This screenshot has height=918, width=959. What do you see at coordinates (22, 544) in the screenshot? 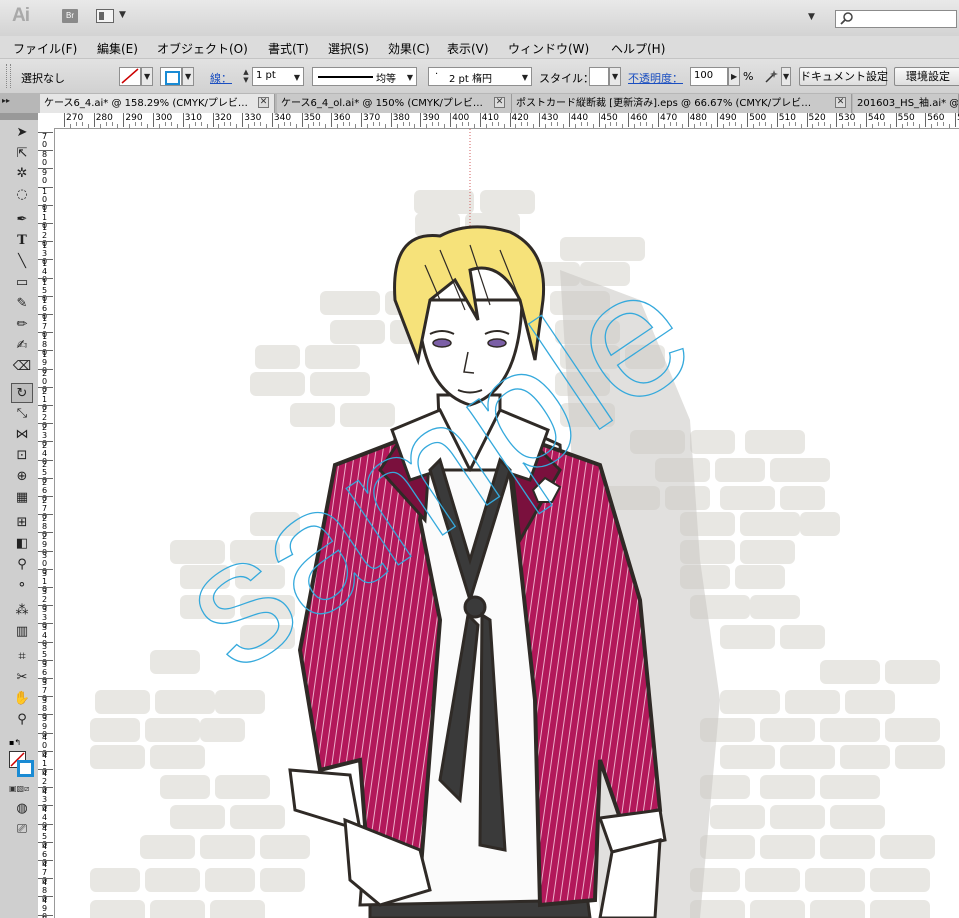
I see `gradient-tool-icon: ◧` at bounding box center [22, 544].